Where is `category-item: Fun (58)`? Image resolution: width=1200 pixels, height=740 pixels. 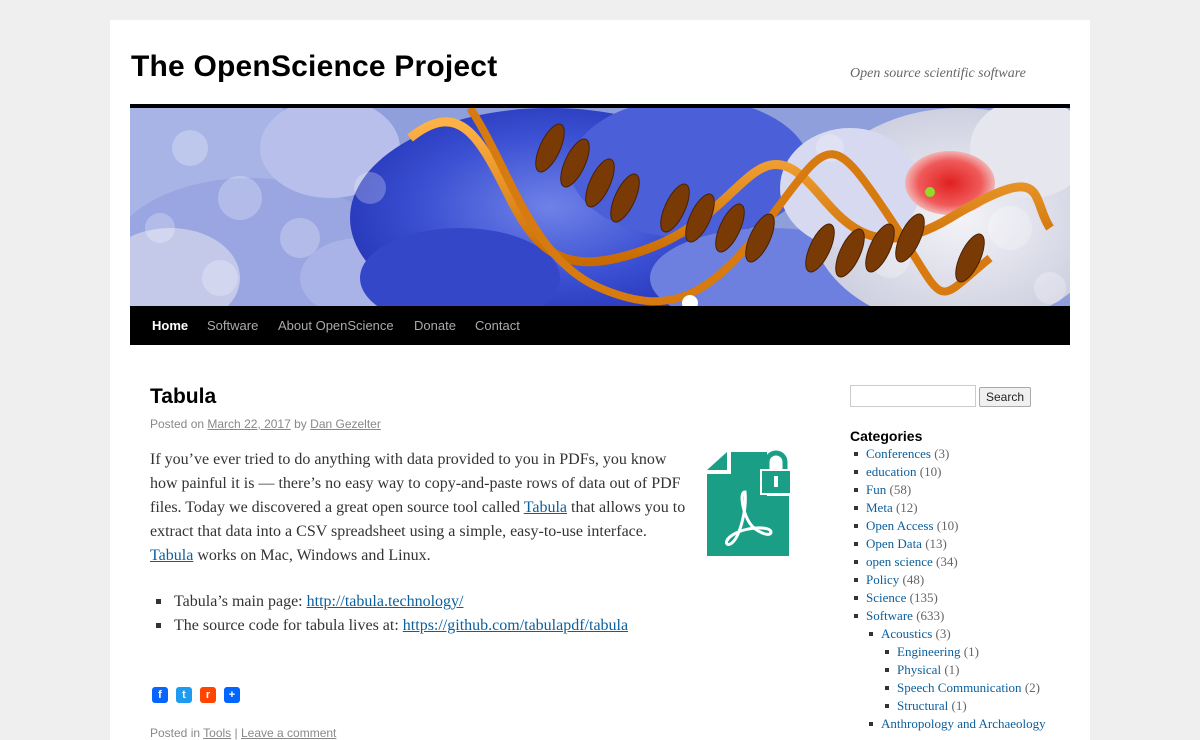 category-item: Fun (58) is located at coordinates (883, 490).